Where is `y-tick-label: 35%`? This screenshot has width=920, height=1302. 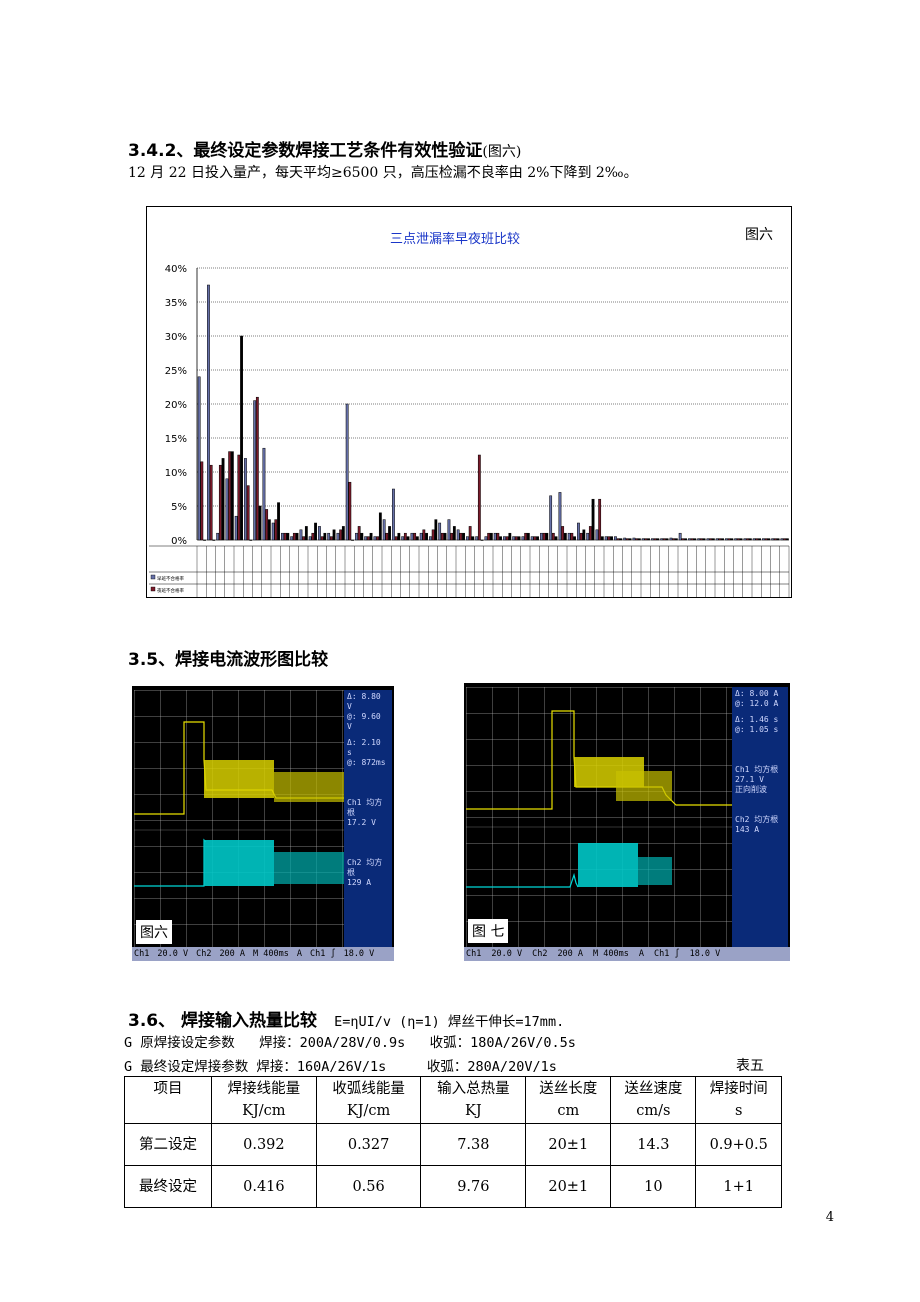
y-tick-label: 35% is located at coordinates (176, 303).